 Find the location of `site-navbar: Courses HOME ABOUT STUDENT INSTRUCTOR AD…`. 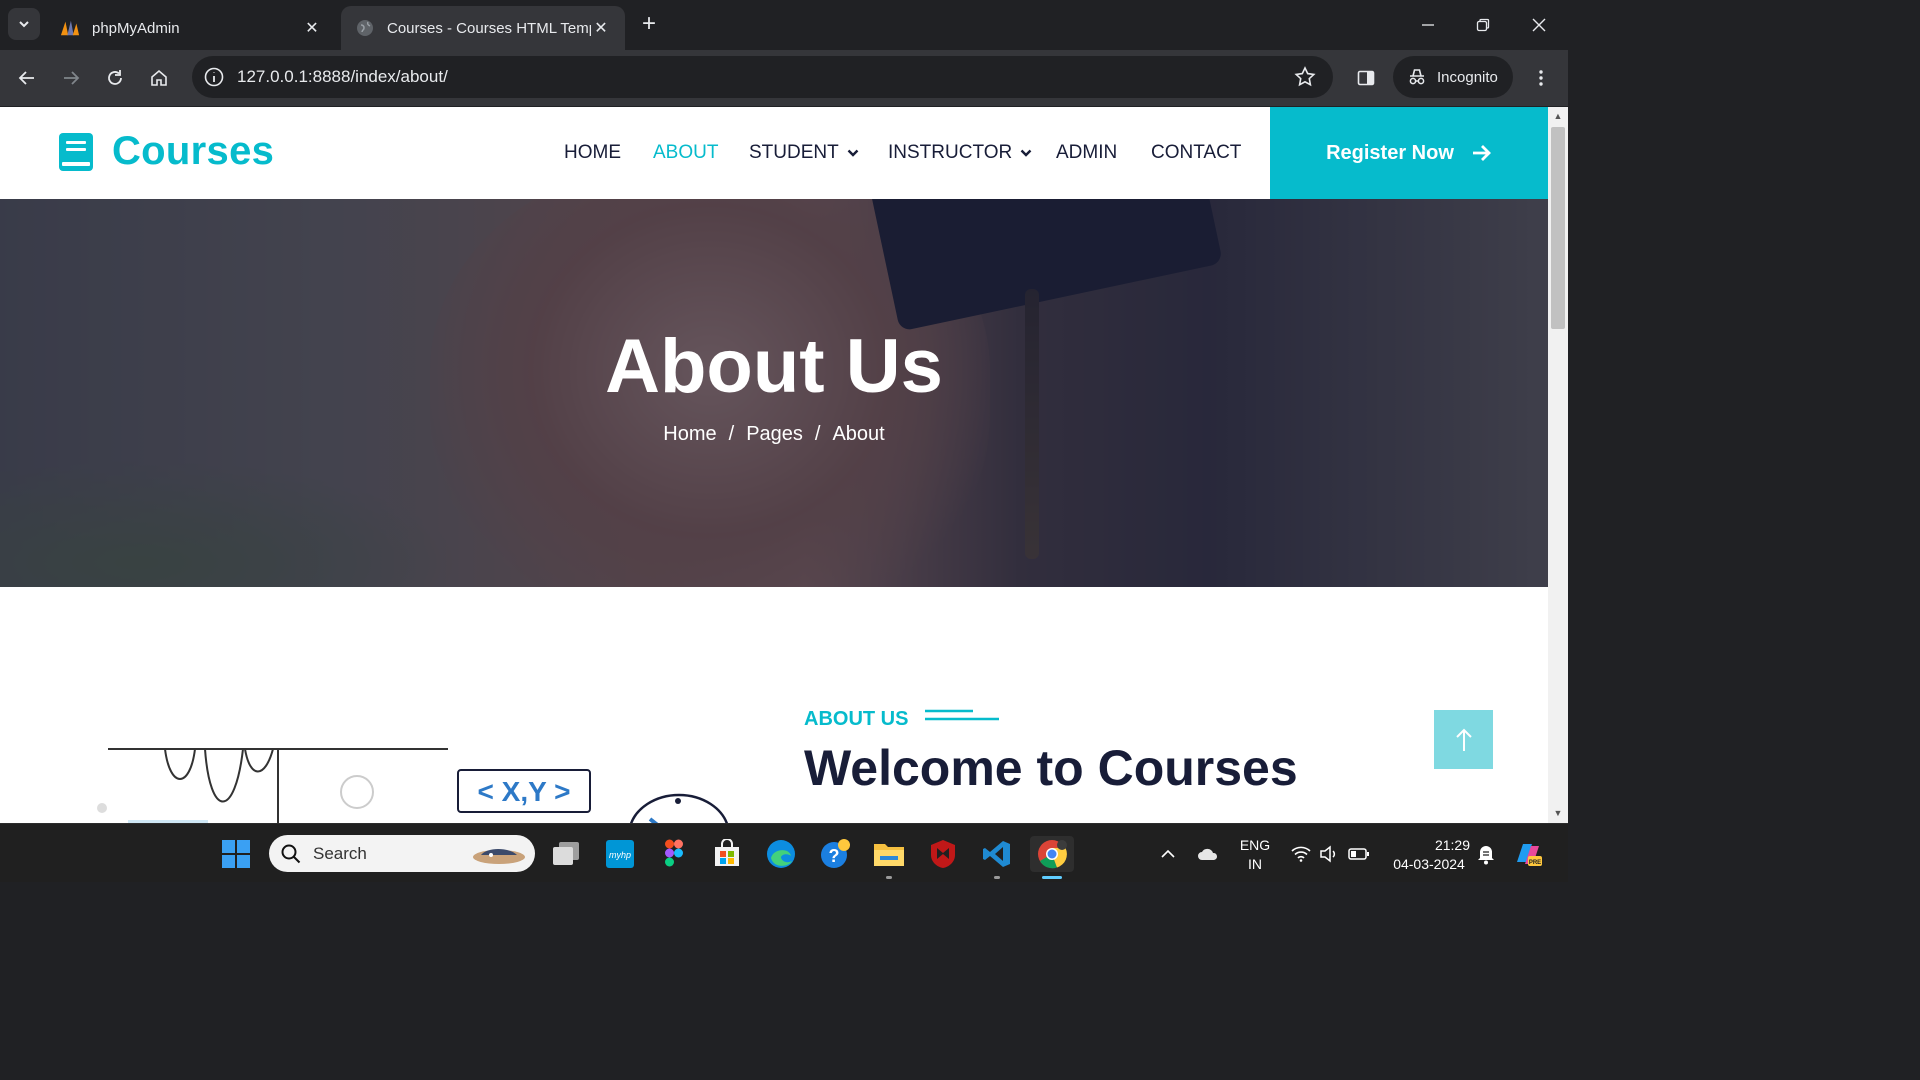

site-navbar: Courses HOME ABOUT STUDENT INSTRUCTOR AD… is located at coordinates (774, 153).